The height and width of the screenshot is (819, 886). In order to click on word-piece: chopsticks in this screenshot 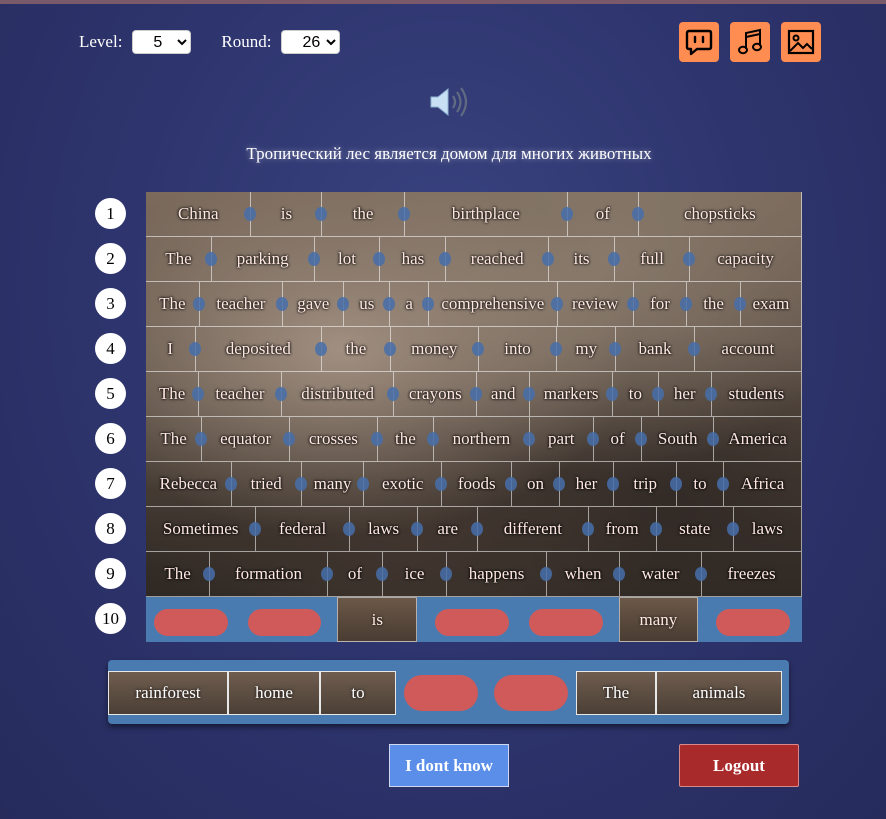, I will do `click(720, 214)`.